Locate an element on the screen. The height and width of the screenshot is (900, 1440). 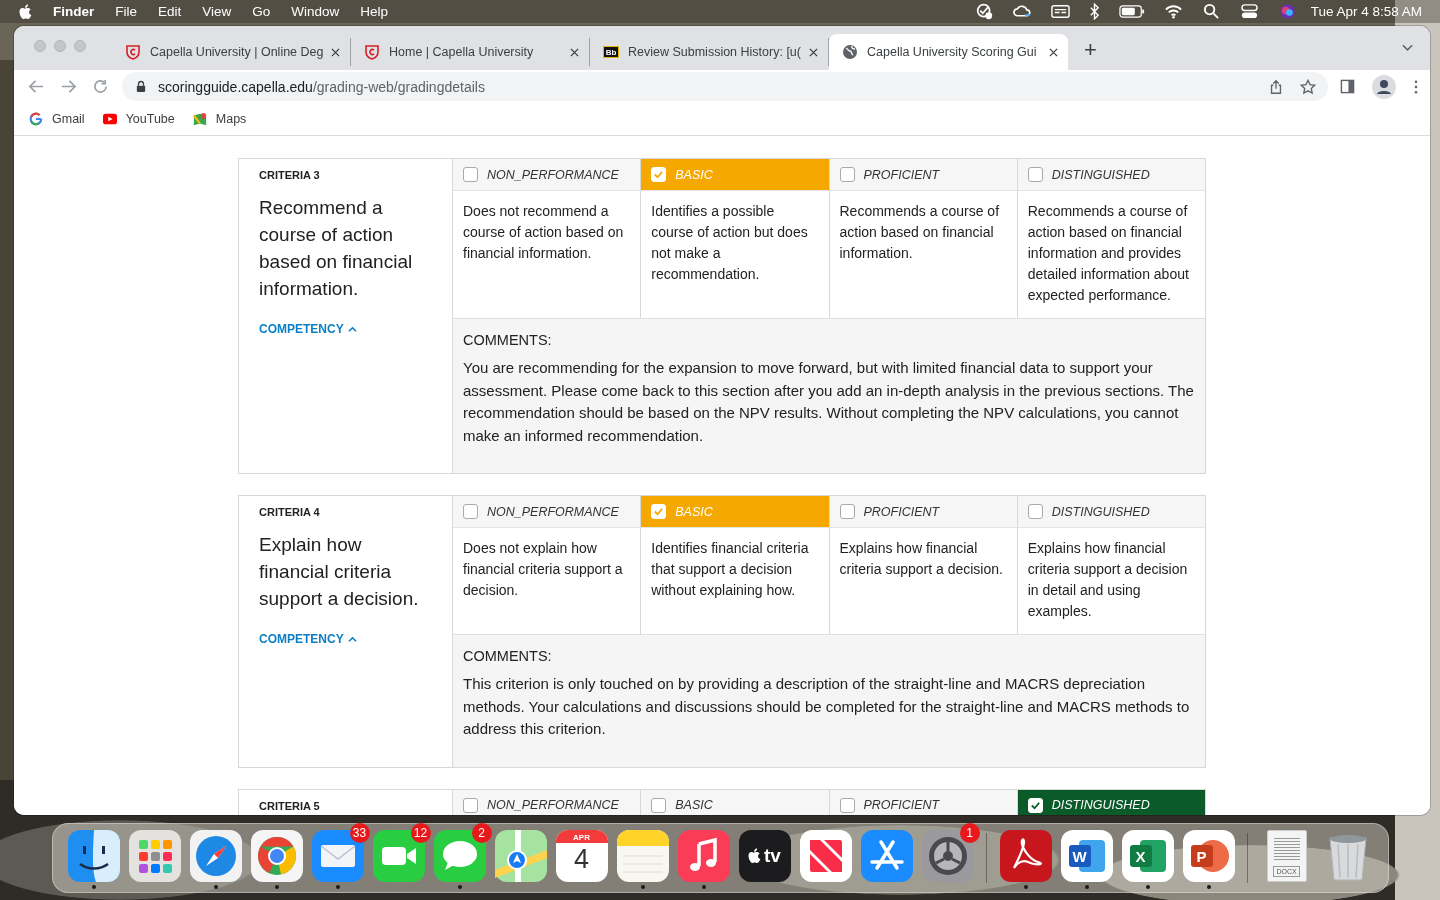
tab-title: Home | Capella University is located at coordinates (462, 52).